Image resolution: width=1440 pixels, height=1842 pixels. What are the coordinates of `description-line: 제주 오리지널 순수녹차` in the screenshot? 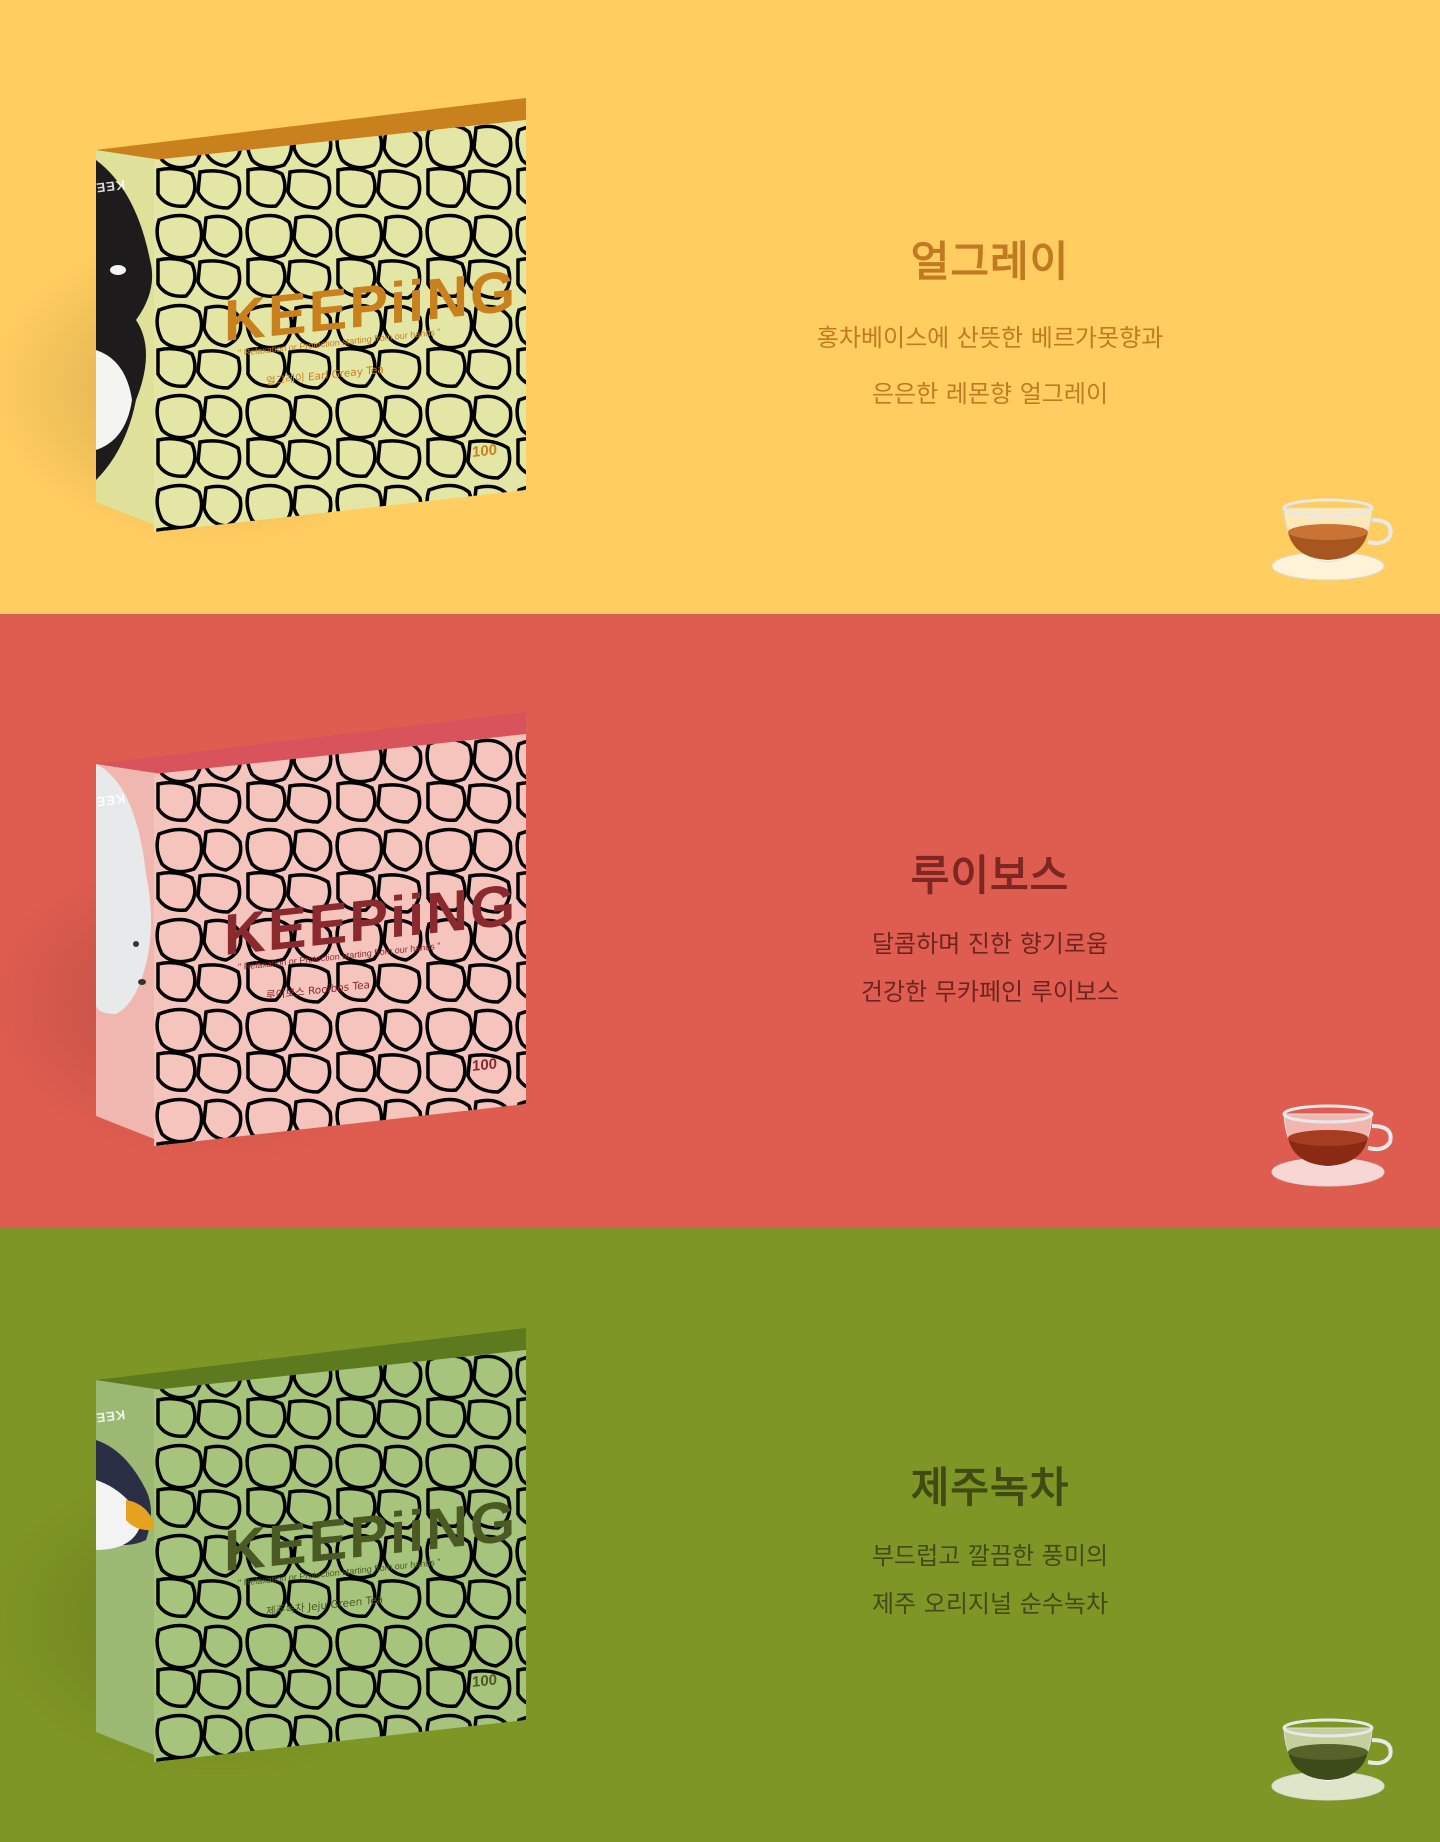 It's located at (990, 1604).